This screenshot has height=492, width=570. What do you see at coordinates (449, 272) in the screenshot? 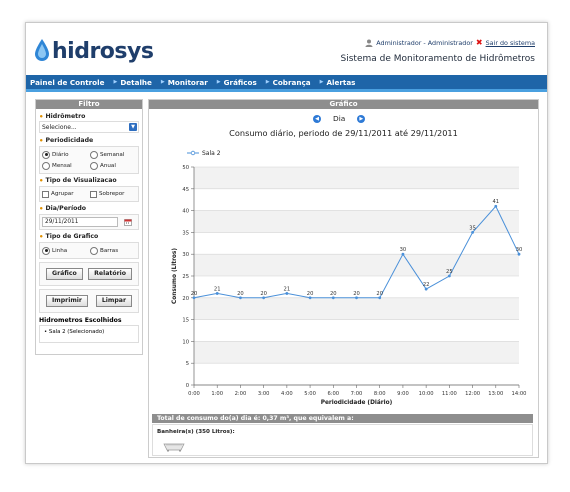
I see `data-label: 25` at bounding box center [449, 272].